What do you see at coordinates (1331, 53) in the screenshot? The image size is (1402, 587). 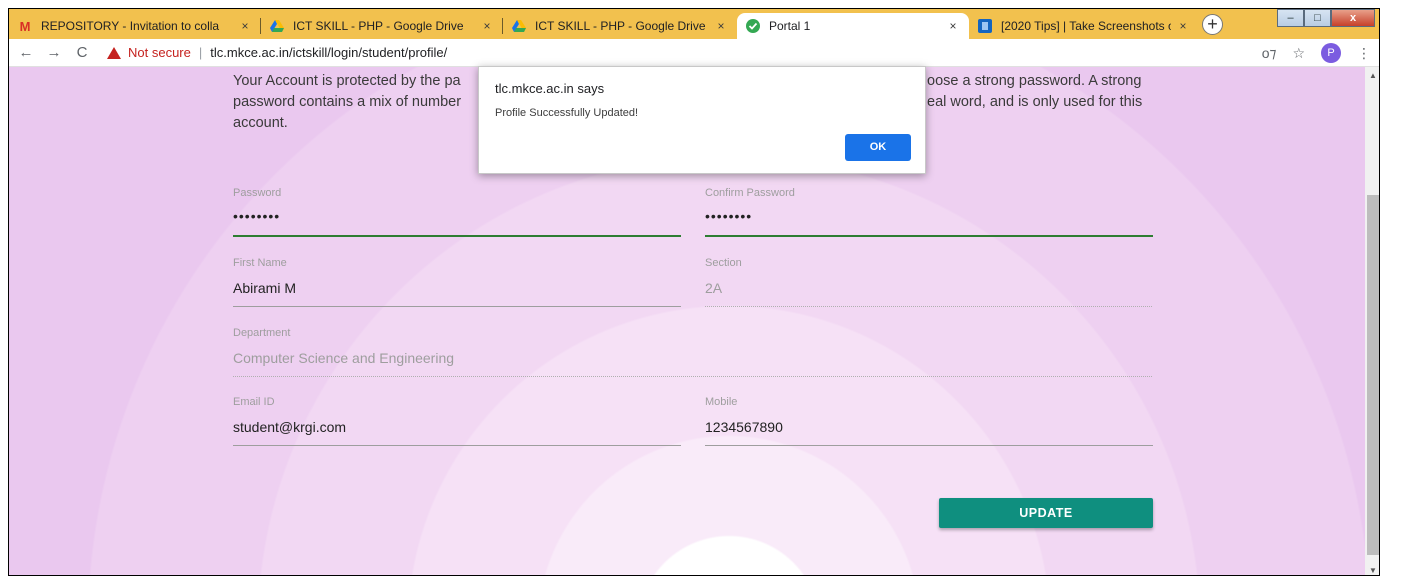 I see `profile-avatar: P` at bounding box center [1331, 53].